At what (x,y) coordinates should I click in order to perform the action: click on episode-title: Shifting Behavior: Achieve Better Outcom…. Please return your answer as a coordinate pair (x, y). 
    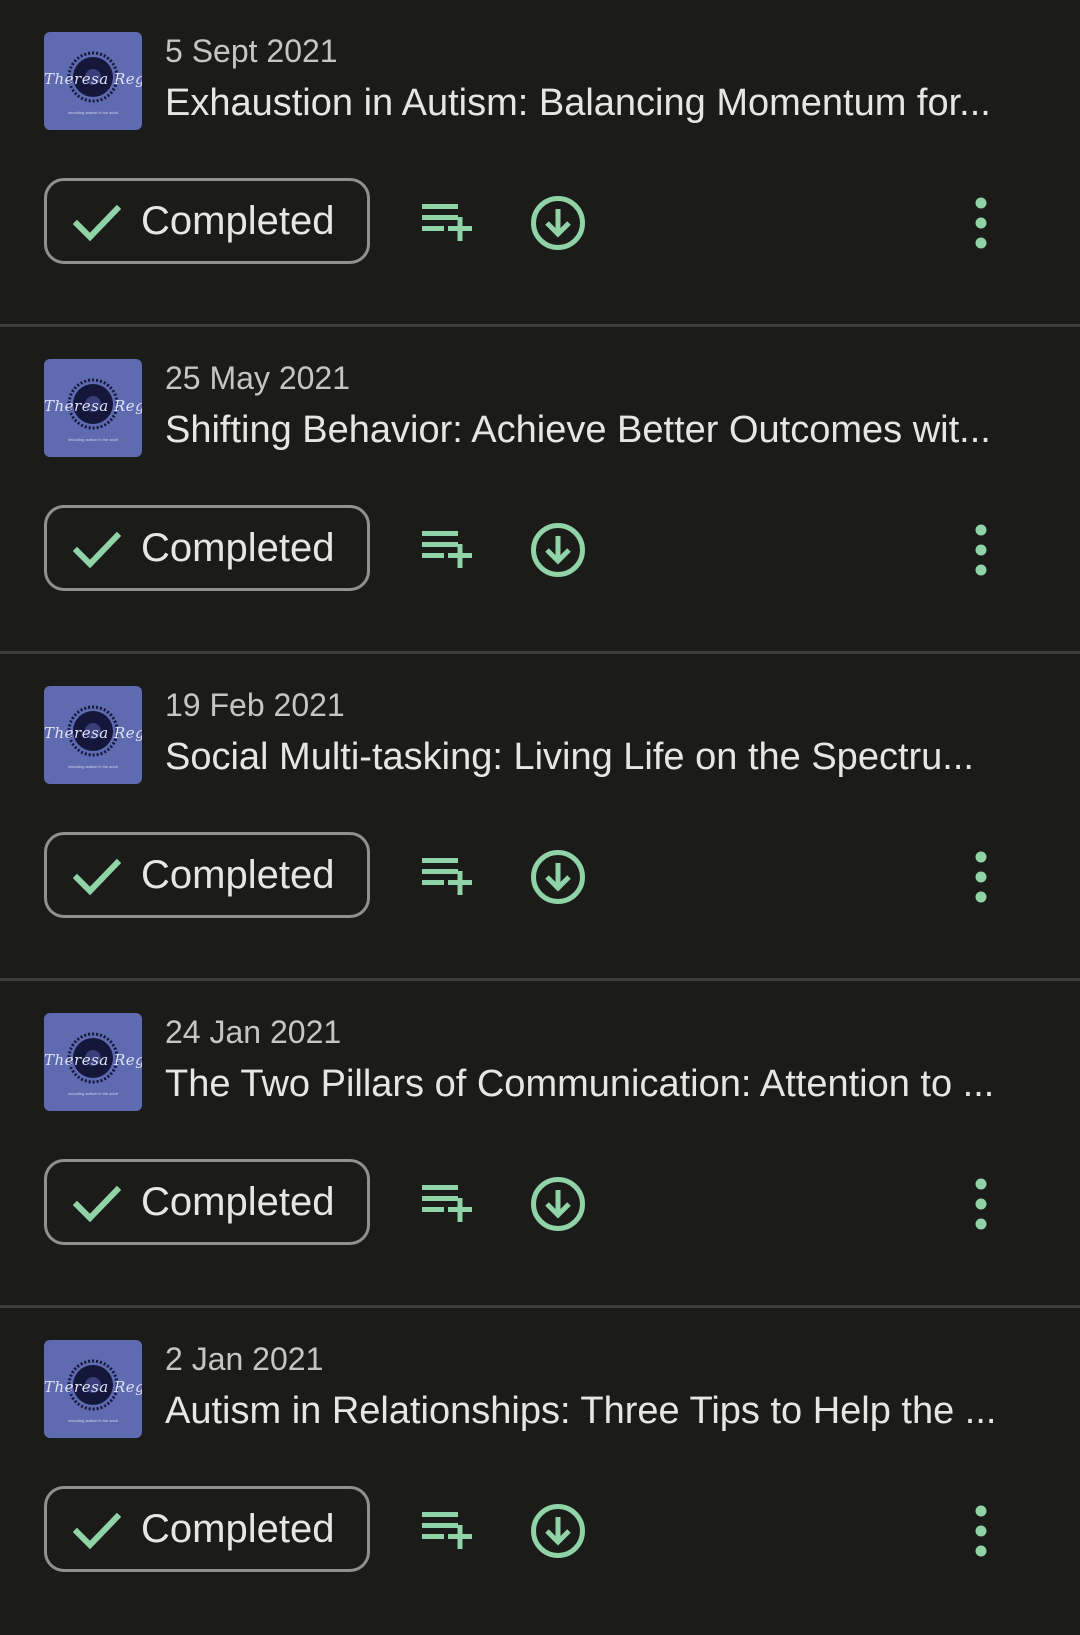
    Looking at the image, I should click on (600, 430).